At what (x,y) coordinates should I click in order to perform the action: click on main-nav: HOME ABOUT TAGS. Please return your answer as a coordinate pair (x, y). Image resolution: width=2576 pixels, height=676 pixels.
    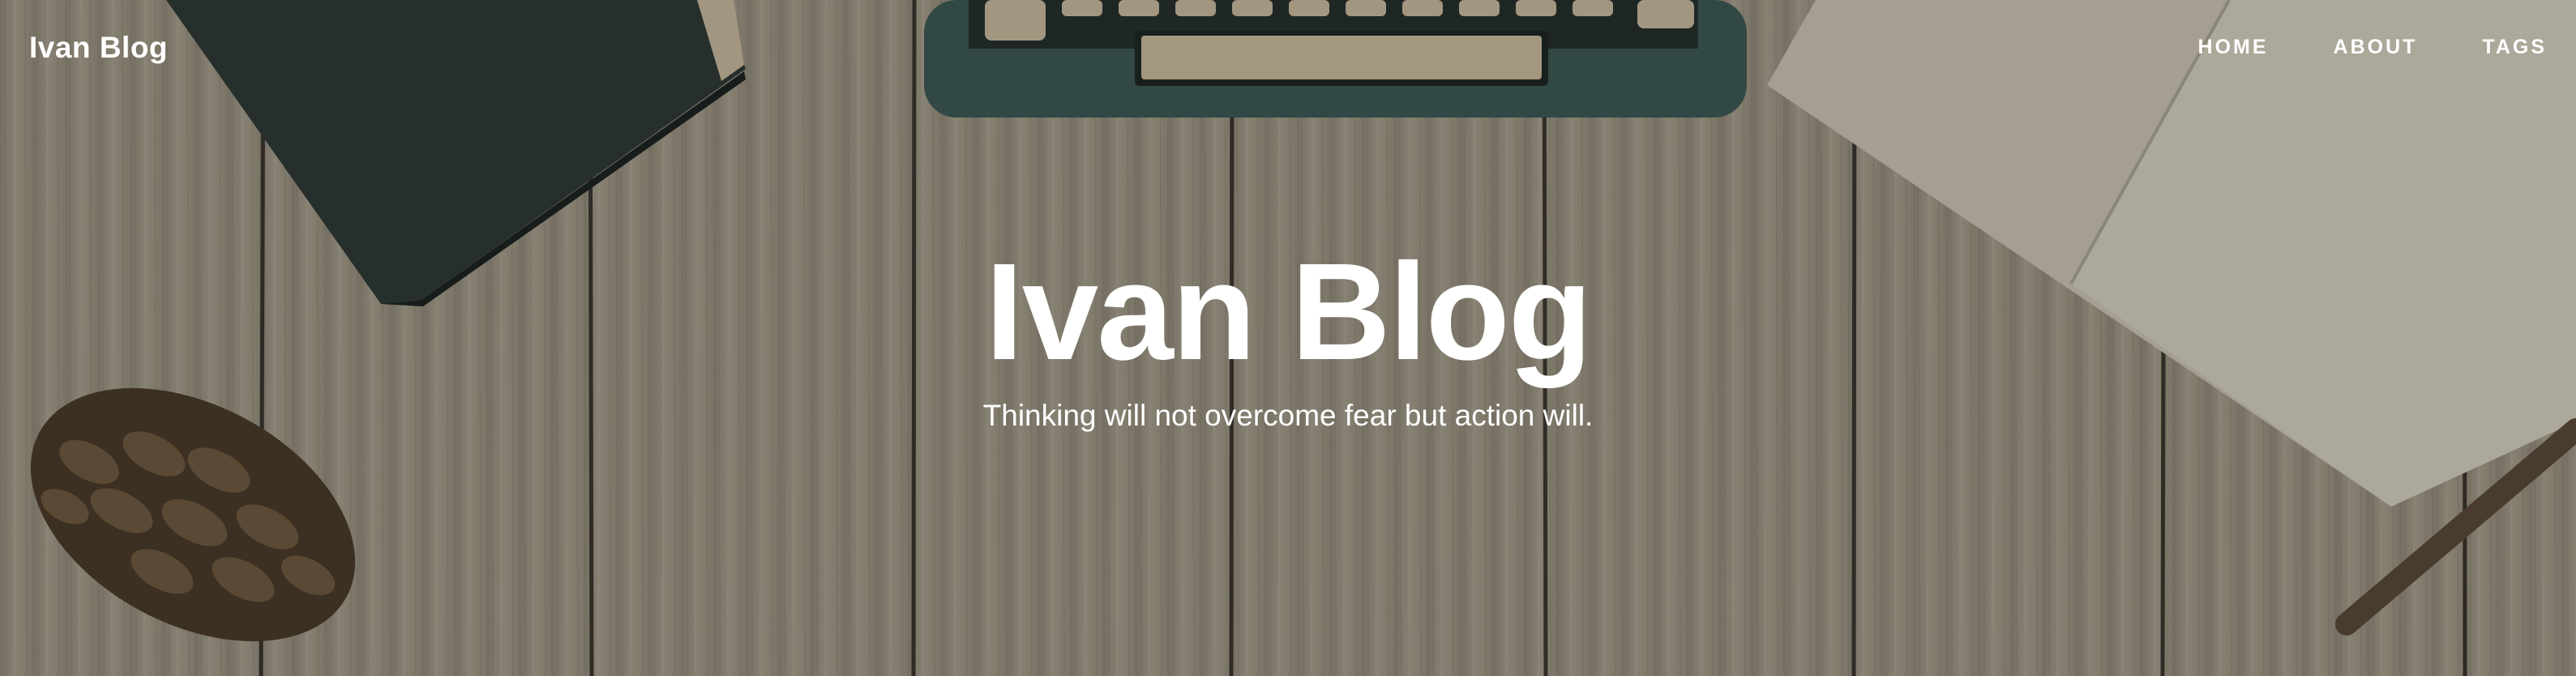
    Looking at the image, I should click on (2372, 47).